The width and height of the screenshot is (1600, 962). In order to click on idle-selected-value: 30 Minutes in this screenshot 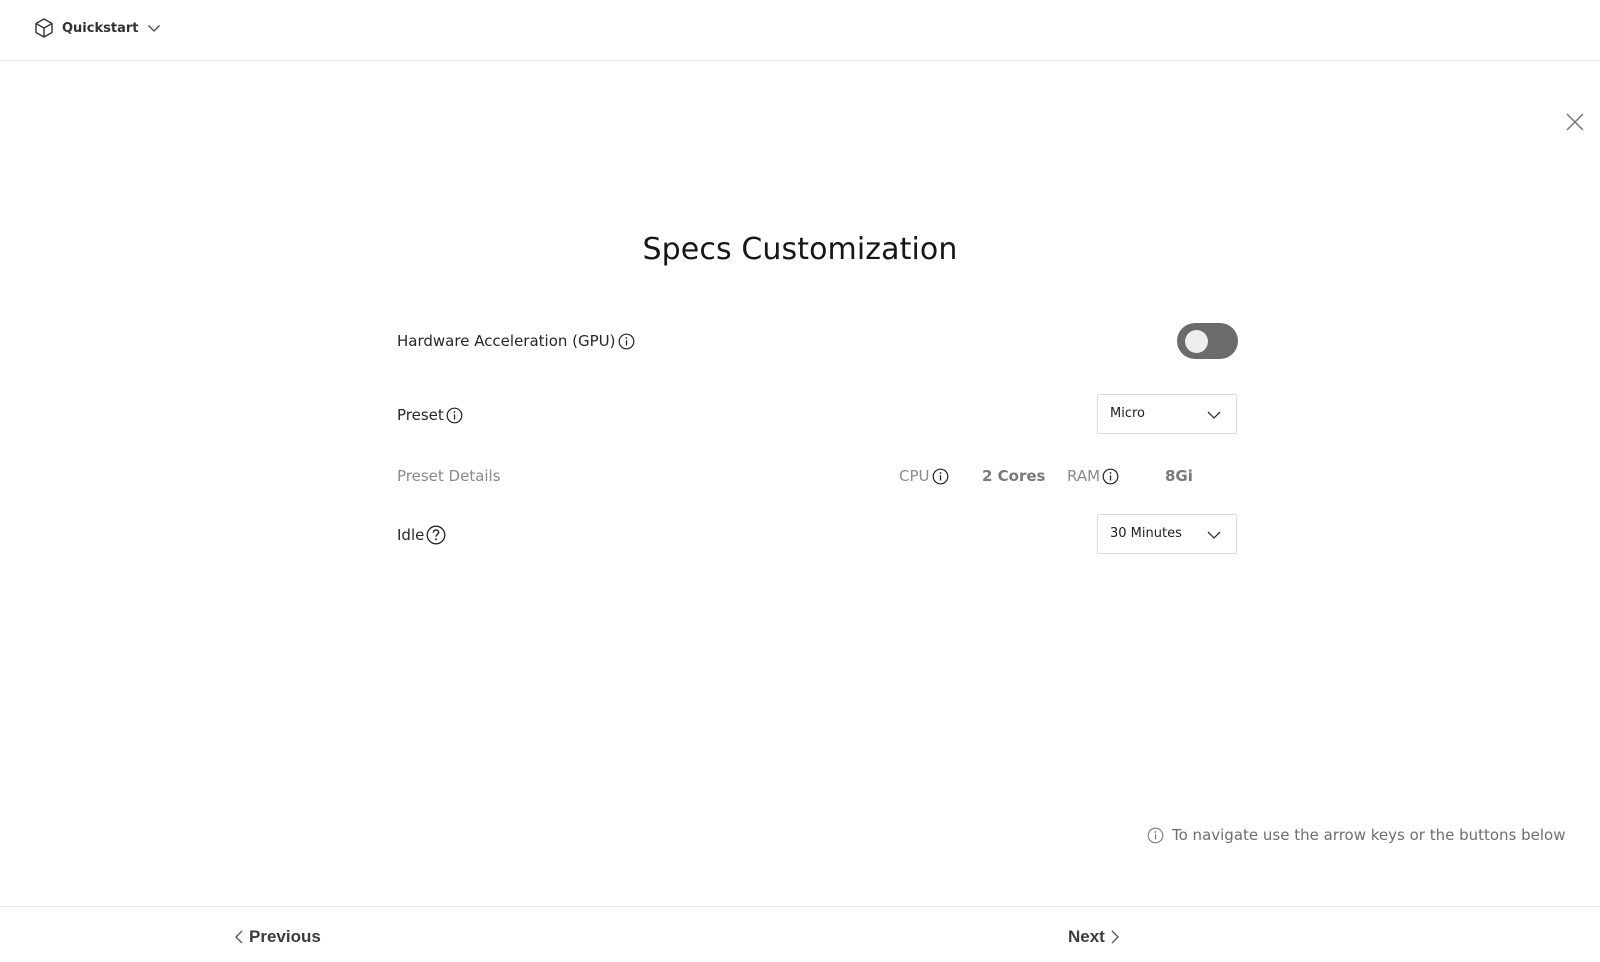, I will do `click(1146, 533)`.